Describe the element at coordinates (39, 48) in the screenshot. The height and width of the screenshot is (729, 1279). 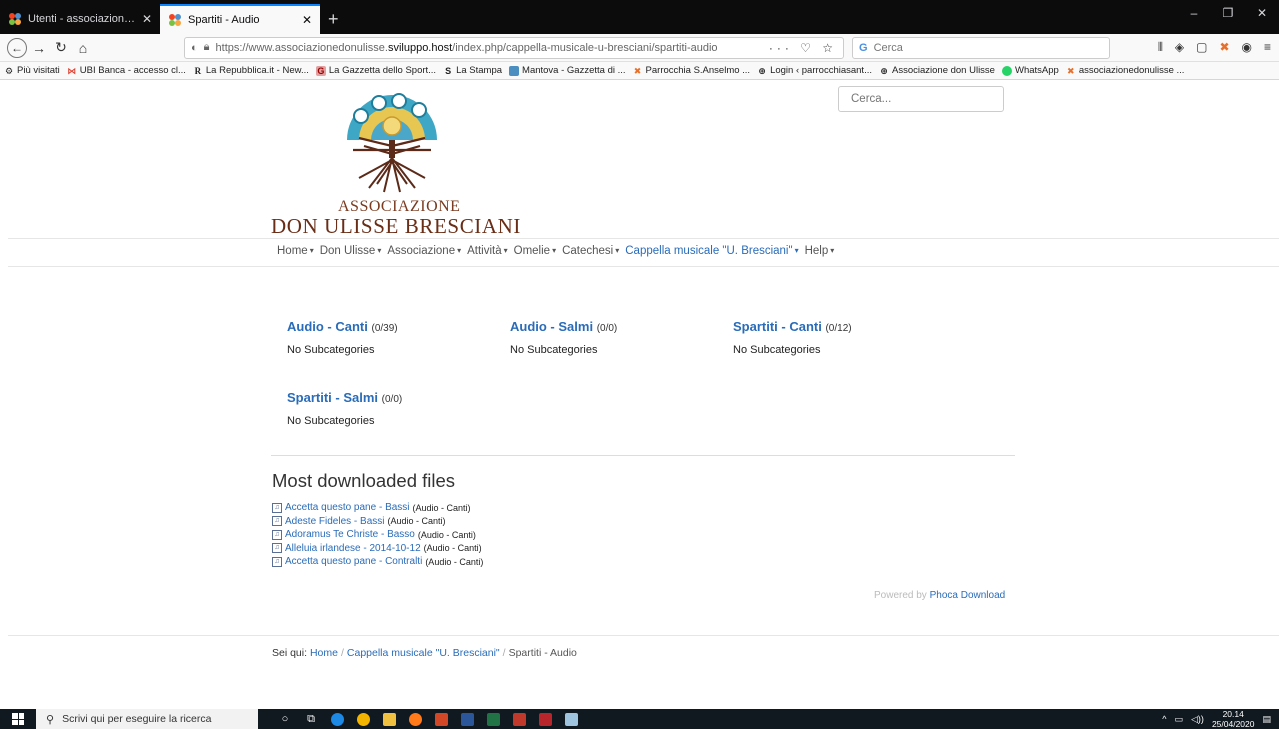
I see `forward-button: →` at that location.